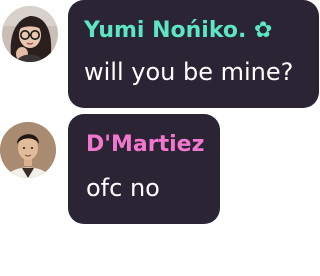  I want to click on message-author: Yumi Nońiko. ✿, so click(178, 31).